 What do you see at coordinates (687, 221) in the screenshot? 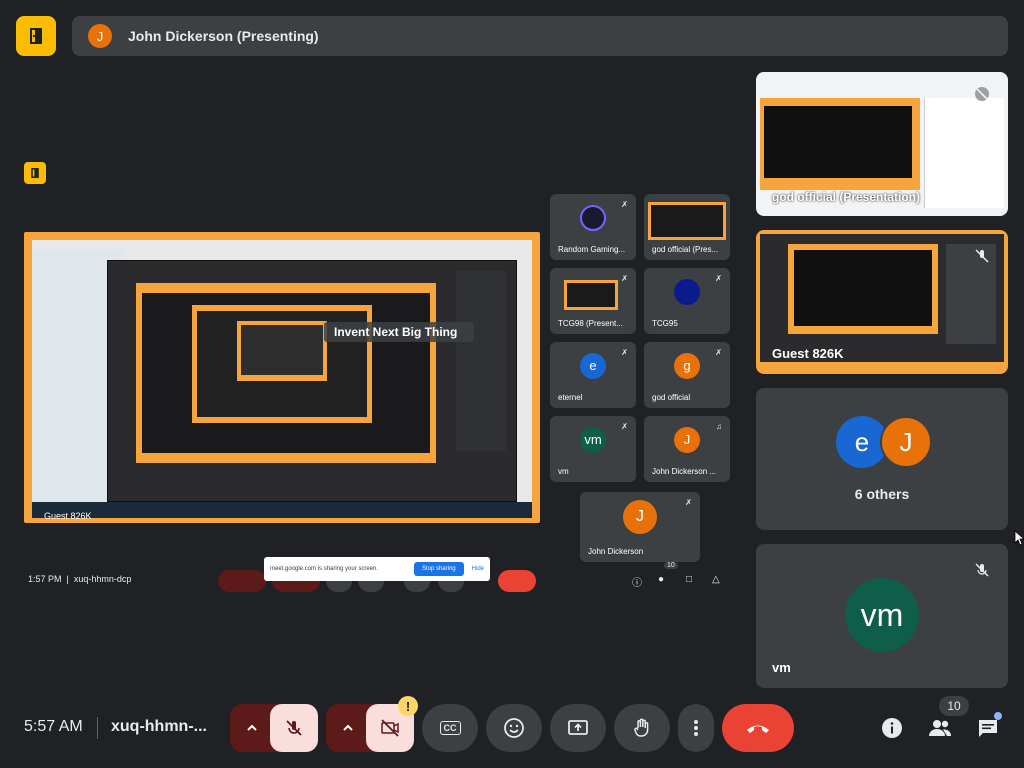
I see `mini-screen-thumb` at bounding box center [687, 221].